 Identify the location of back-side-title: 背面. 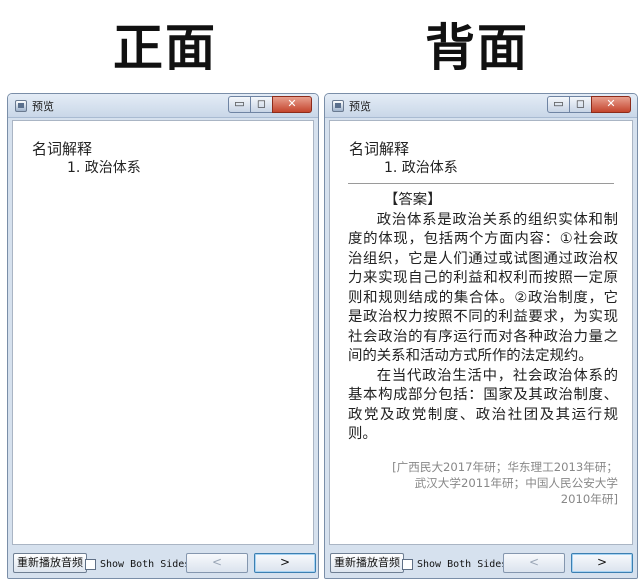
(477, 48).